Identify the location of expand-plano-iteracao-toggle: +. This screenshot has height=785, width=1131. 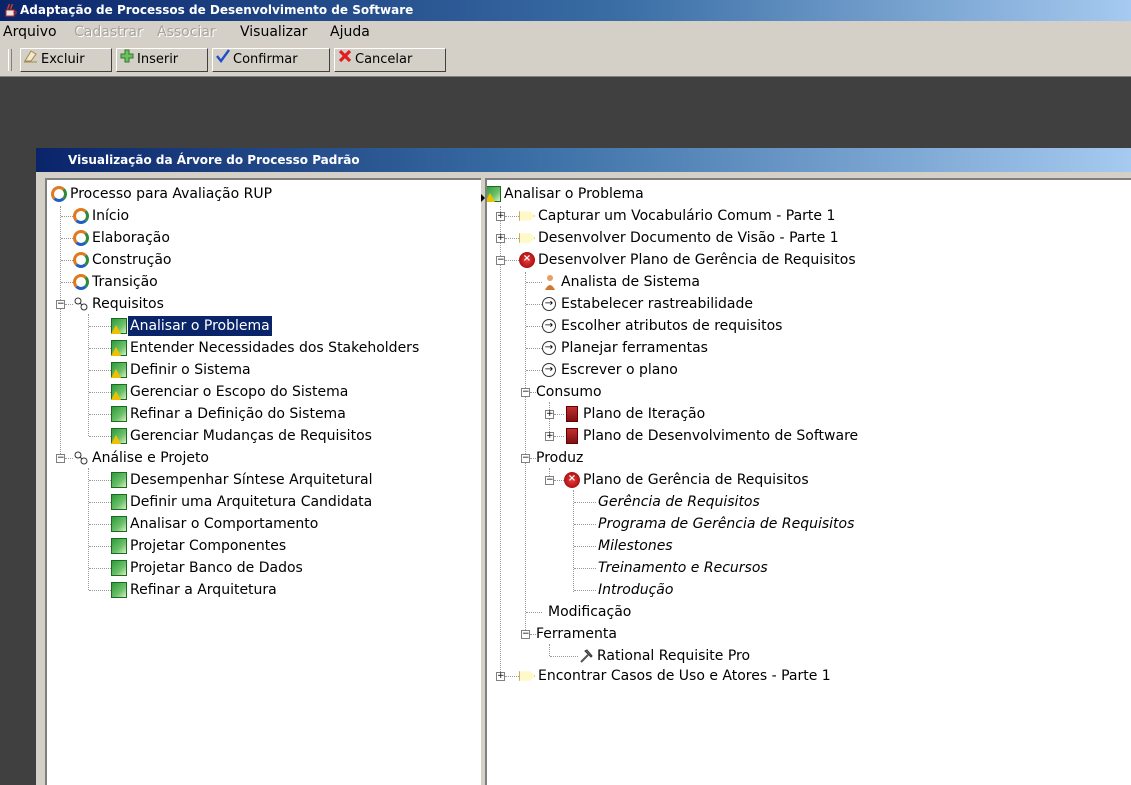
(549, 414).